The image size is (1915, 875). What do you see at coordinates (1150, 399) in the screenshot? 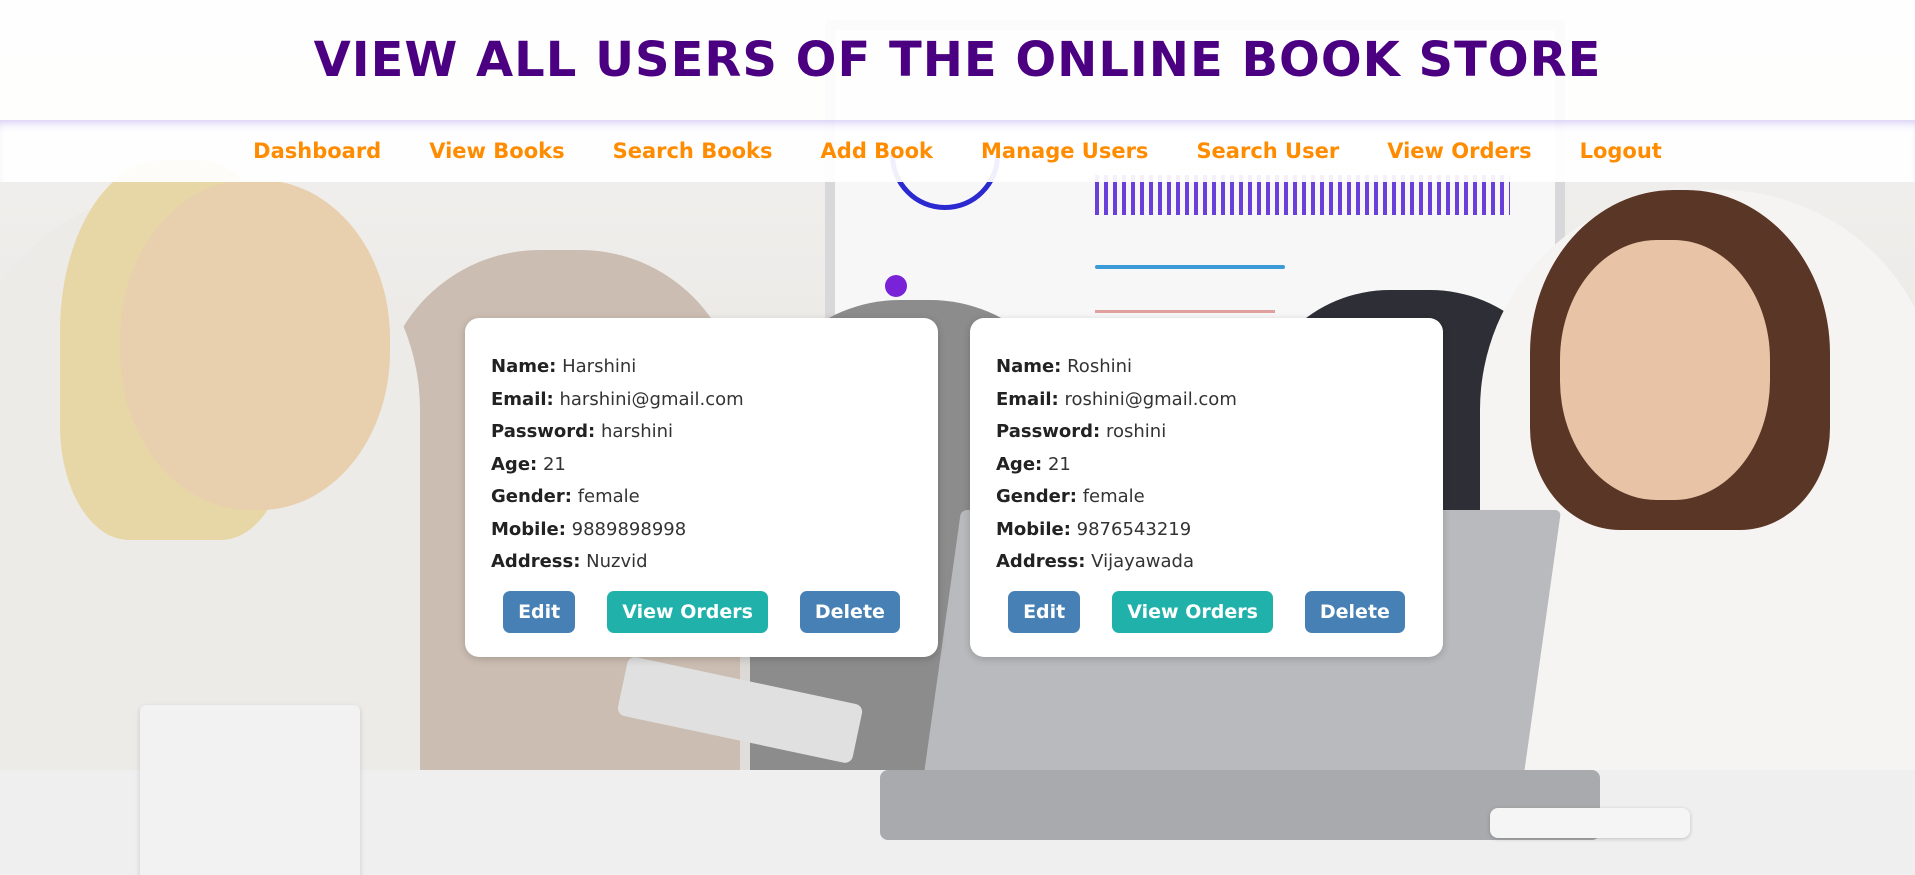
I see `user-email: roshini@gmail.com` at bounding box center [1150, 399].